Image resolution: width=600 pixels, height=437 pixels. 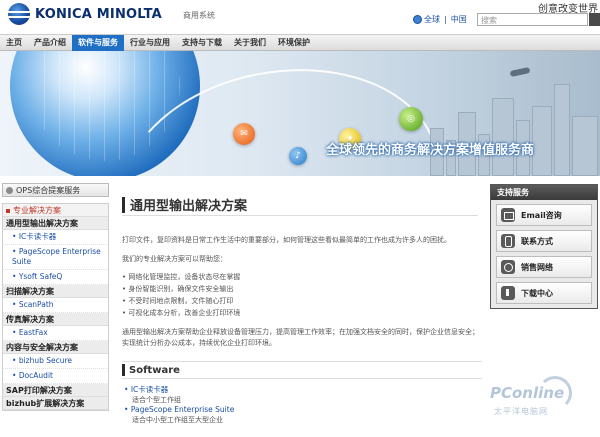 I want to click on header: KONICA MINOLTA 商用系统 创意改变世界 全球 | 中国 搜索, so click(x=300, y=17).